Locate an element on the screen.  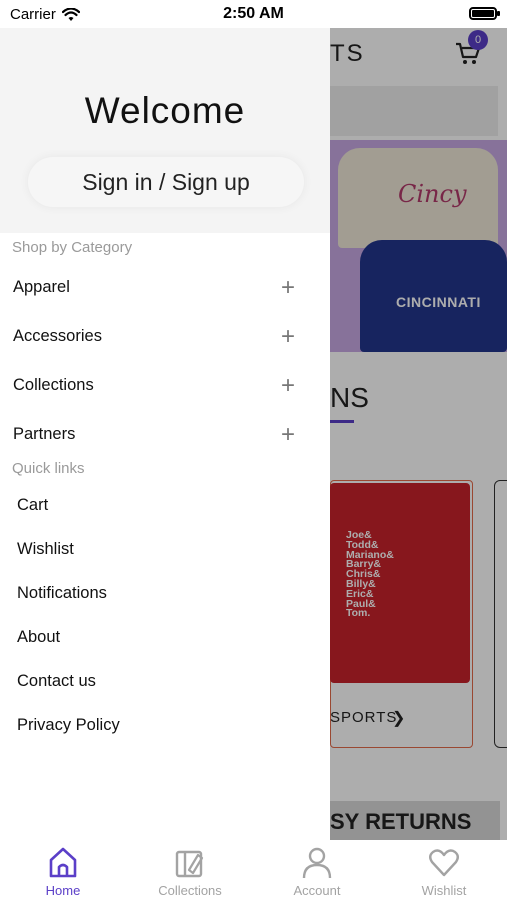
welcome-title: Welcome is located at coordinates (165, 110).